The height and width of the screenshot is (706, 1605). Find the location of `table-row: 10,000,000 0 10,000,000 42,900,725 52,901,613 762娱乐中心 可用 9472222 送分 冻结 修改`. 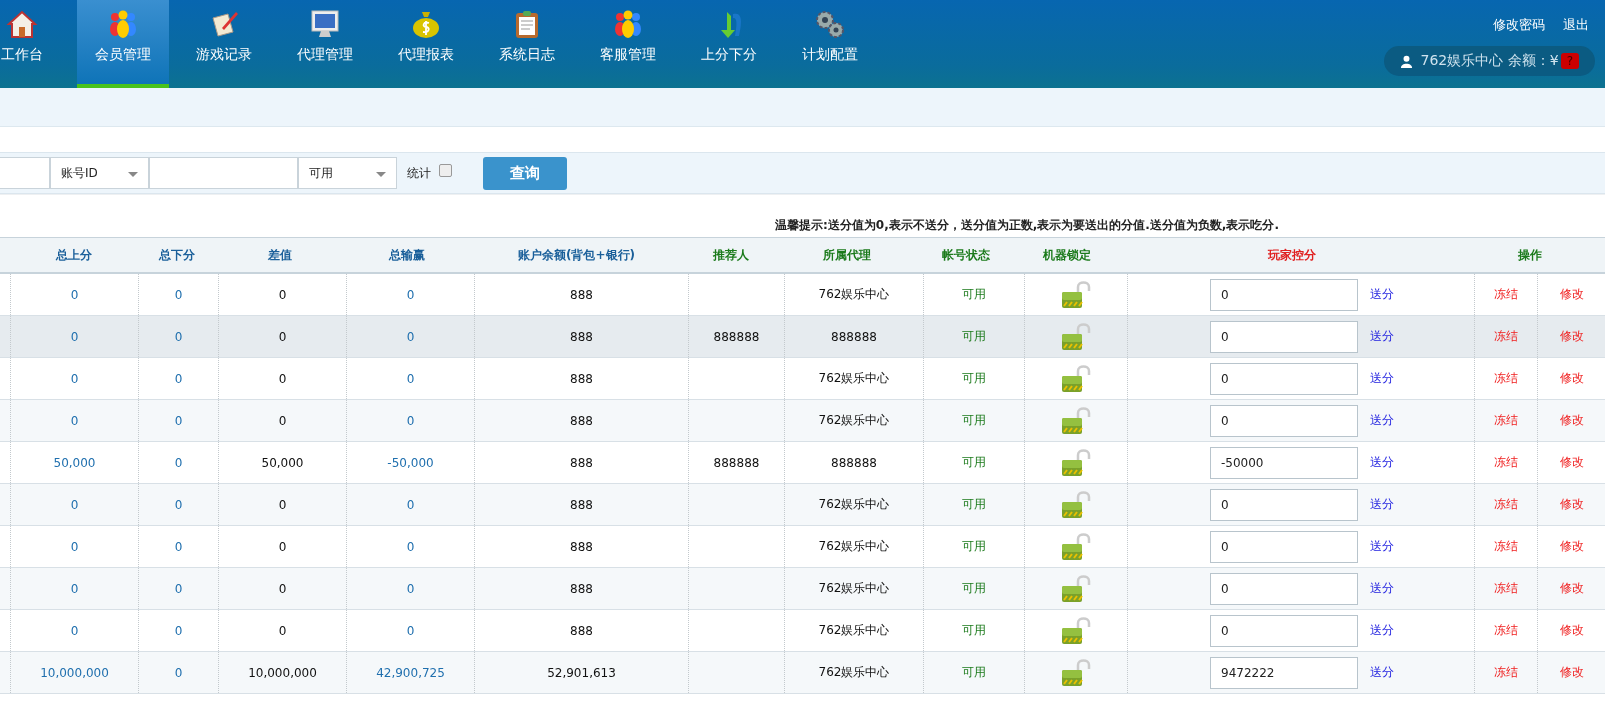

table-row: 10,000,000 0 10,000,000 42,900,725 52,901,613 762娱乐中心 可用 9472222 送分 冻结 修改 is located at coordinates (802, 673).